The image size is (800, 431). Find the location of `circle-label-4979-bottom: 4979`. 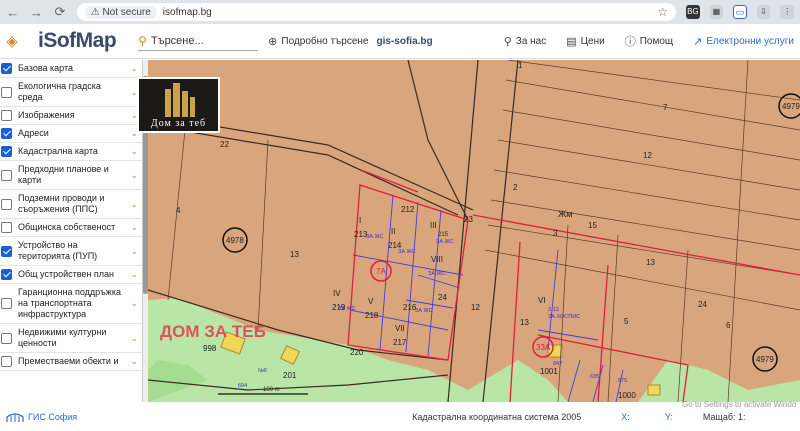

circle-label-4979-bottom: 4979 is located at coordinates (765, 359).